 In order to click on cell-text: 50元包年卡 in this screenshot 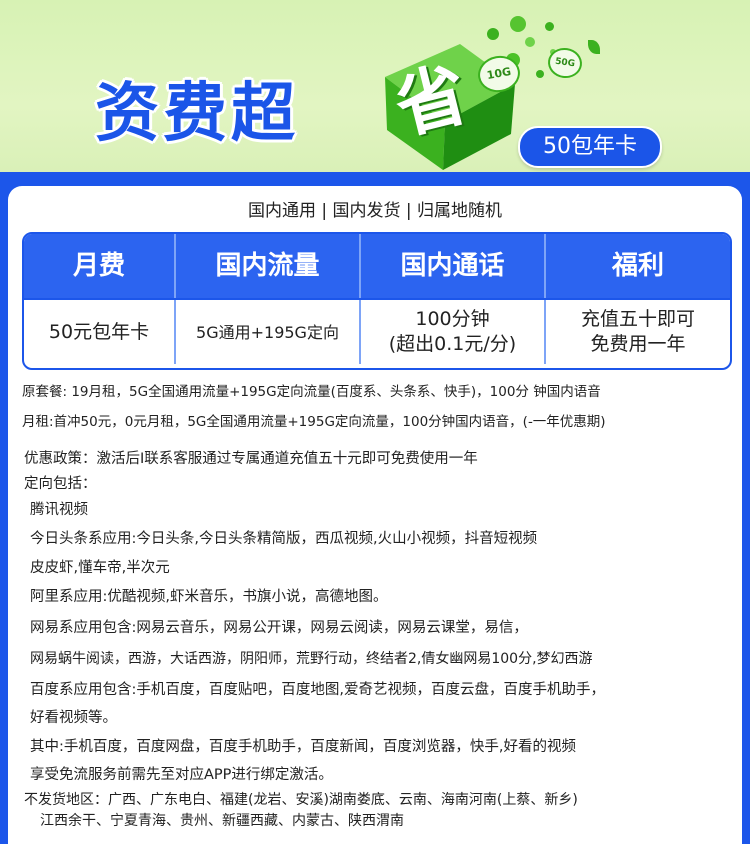, I will do `click(99, 331)`.